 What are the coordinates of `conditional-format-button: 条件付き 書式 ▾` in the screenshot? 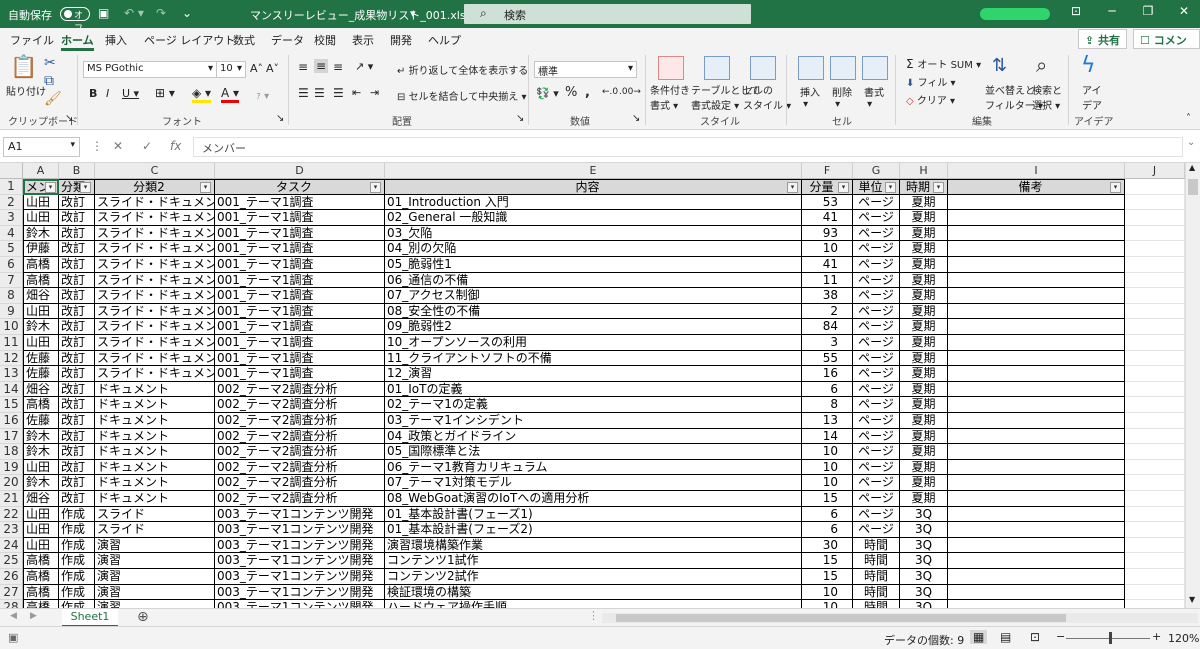 It's located at (670, 97).